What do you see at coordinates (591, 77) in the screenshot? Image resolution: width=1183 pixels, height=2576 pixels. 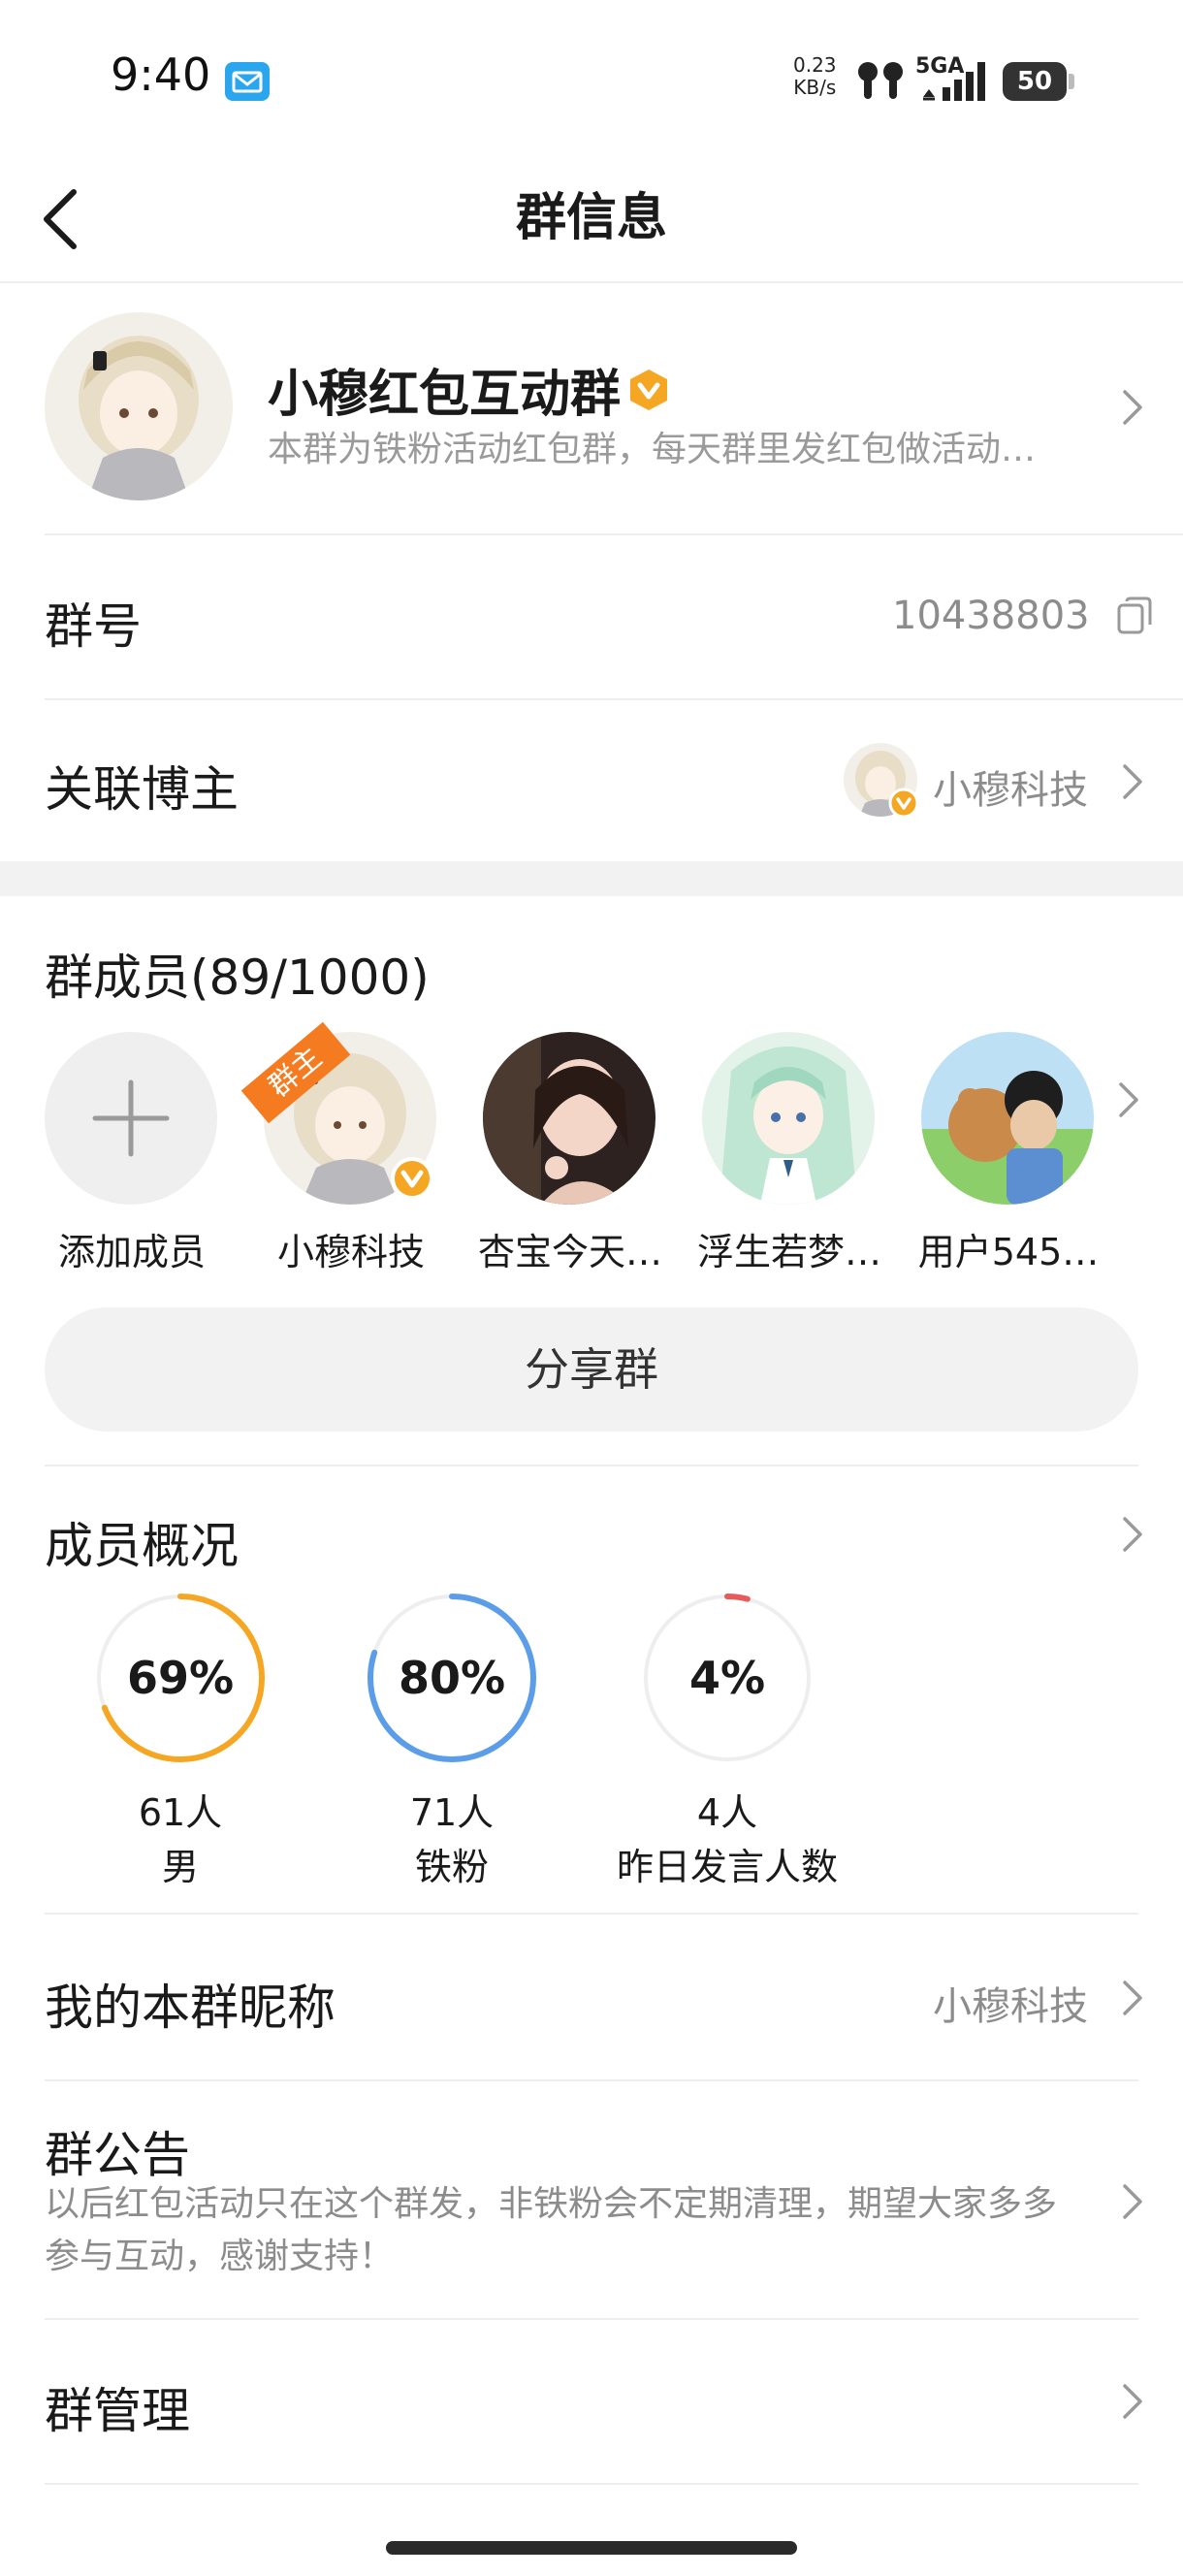 I see `status-bar: 9:40 0.23 KB/s 5GA 50` at bounding box center [591, 77].